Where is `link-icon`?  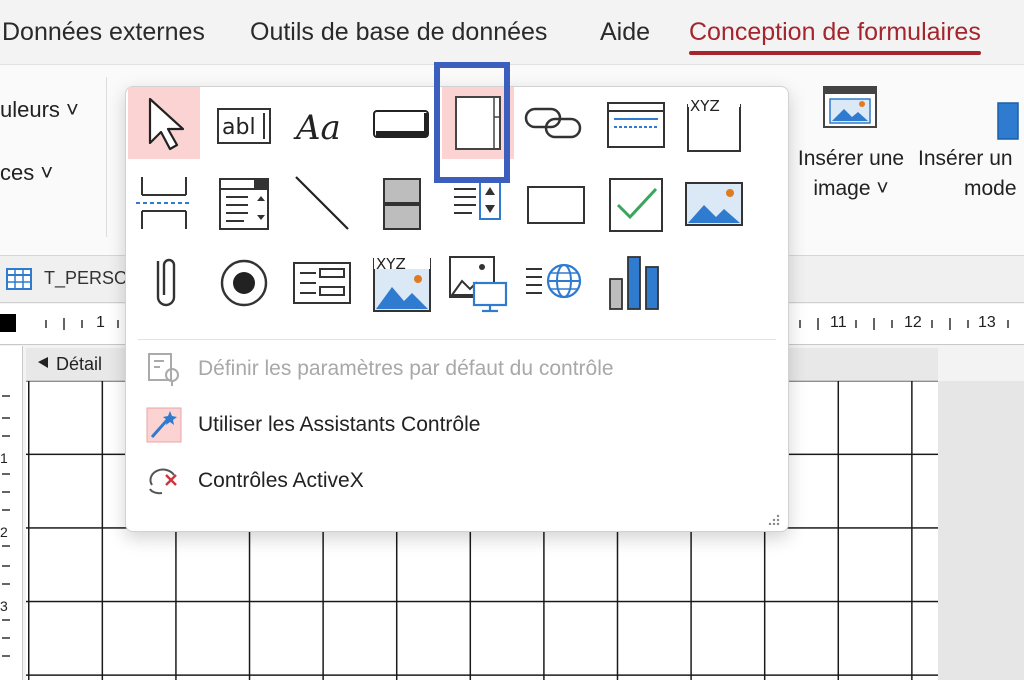 link-icon is located at coordinates (553, 123).